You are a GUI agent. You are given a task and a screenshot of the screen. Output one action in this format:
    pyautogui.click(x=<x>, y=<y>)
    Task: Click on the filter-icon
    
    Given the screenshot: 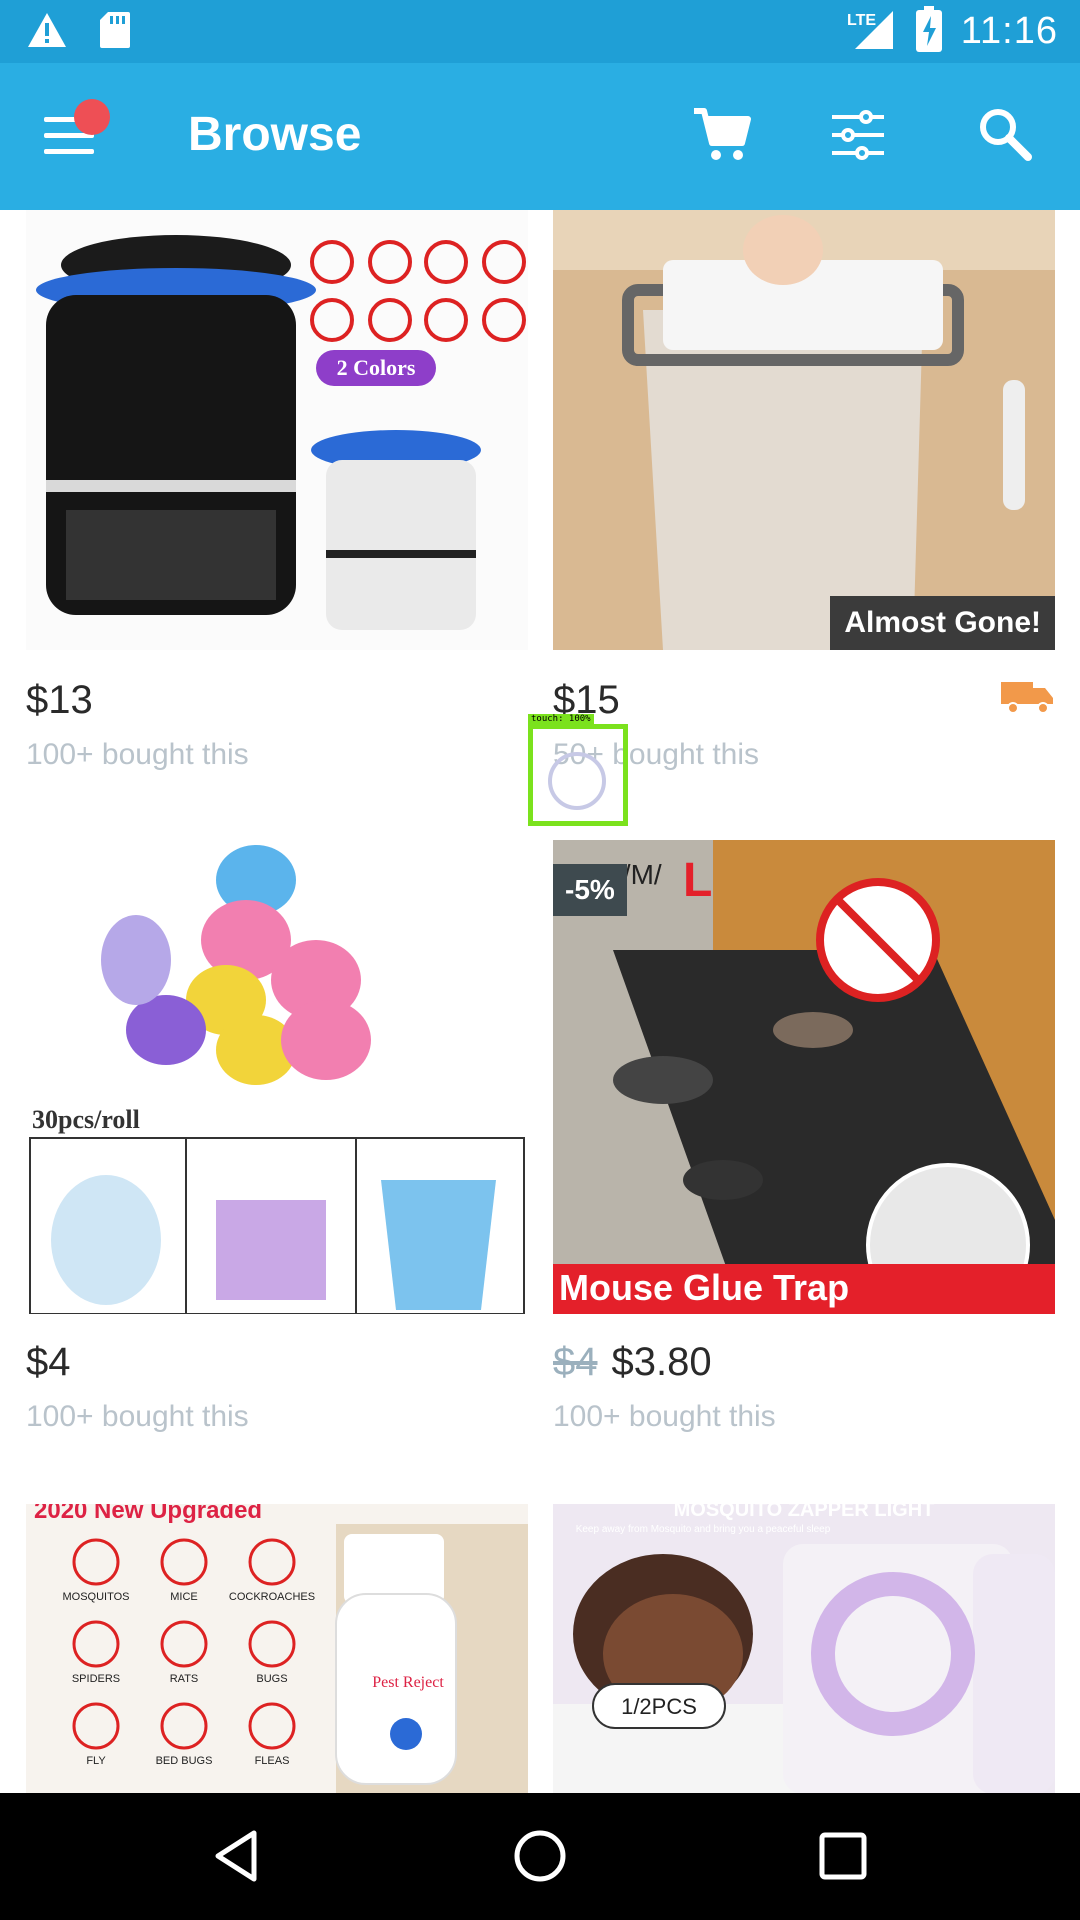 What is the action you would take?
    pyautogui.click(x=858, y=135)
    